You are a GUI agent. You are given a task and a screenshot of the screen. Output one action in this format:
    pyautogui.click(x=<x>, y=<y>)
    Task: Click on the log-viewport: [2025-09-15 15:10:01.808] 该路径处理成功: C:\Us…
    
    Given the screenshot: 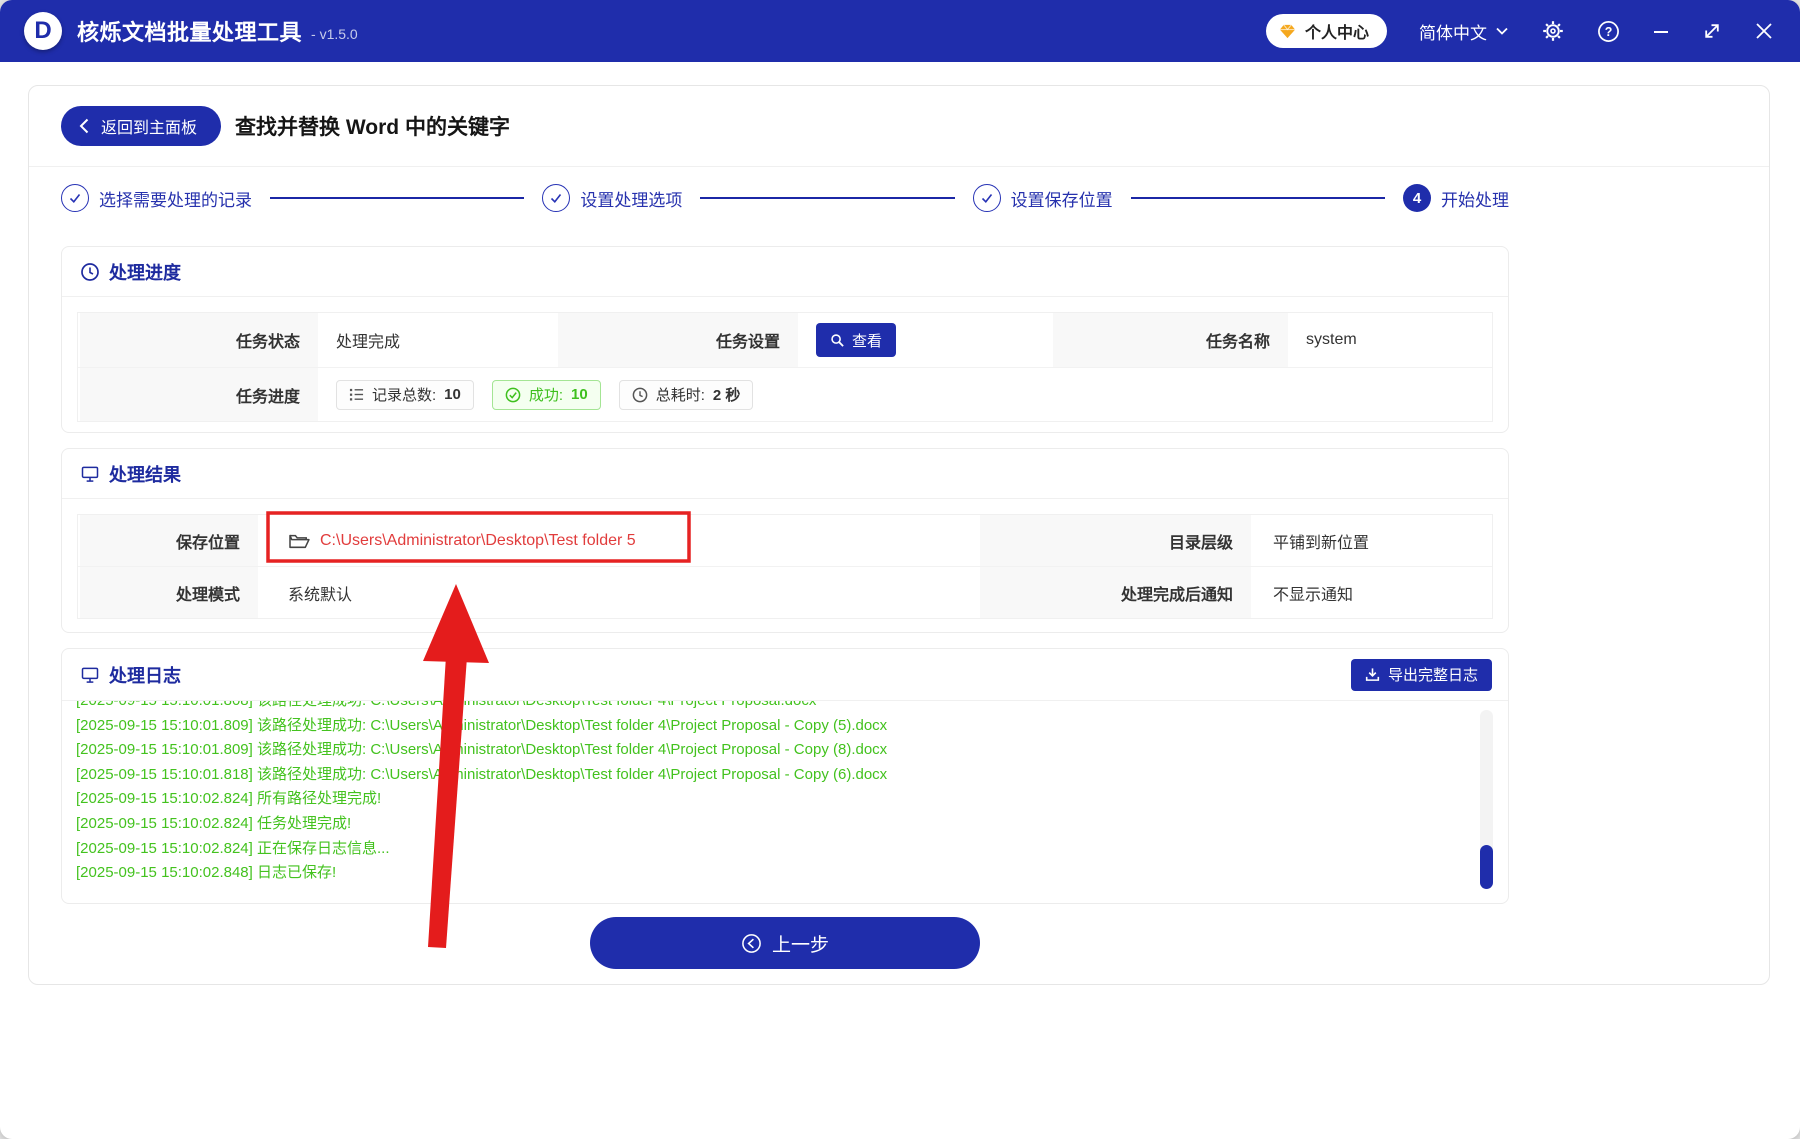 What is the action you would take?
    pyautogui.click(x=785, y=802)
    